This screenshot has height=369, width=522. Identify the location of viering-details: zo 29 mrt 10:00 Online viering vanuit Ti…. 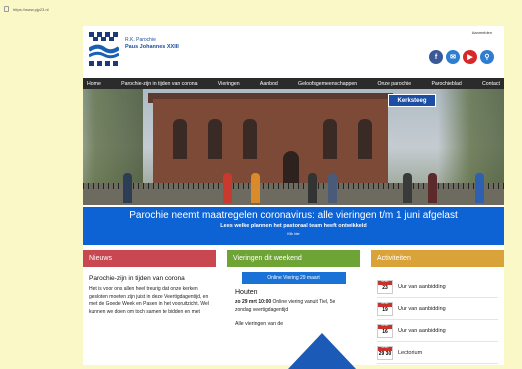
(293, 307).